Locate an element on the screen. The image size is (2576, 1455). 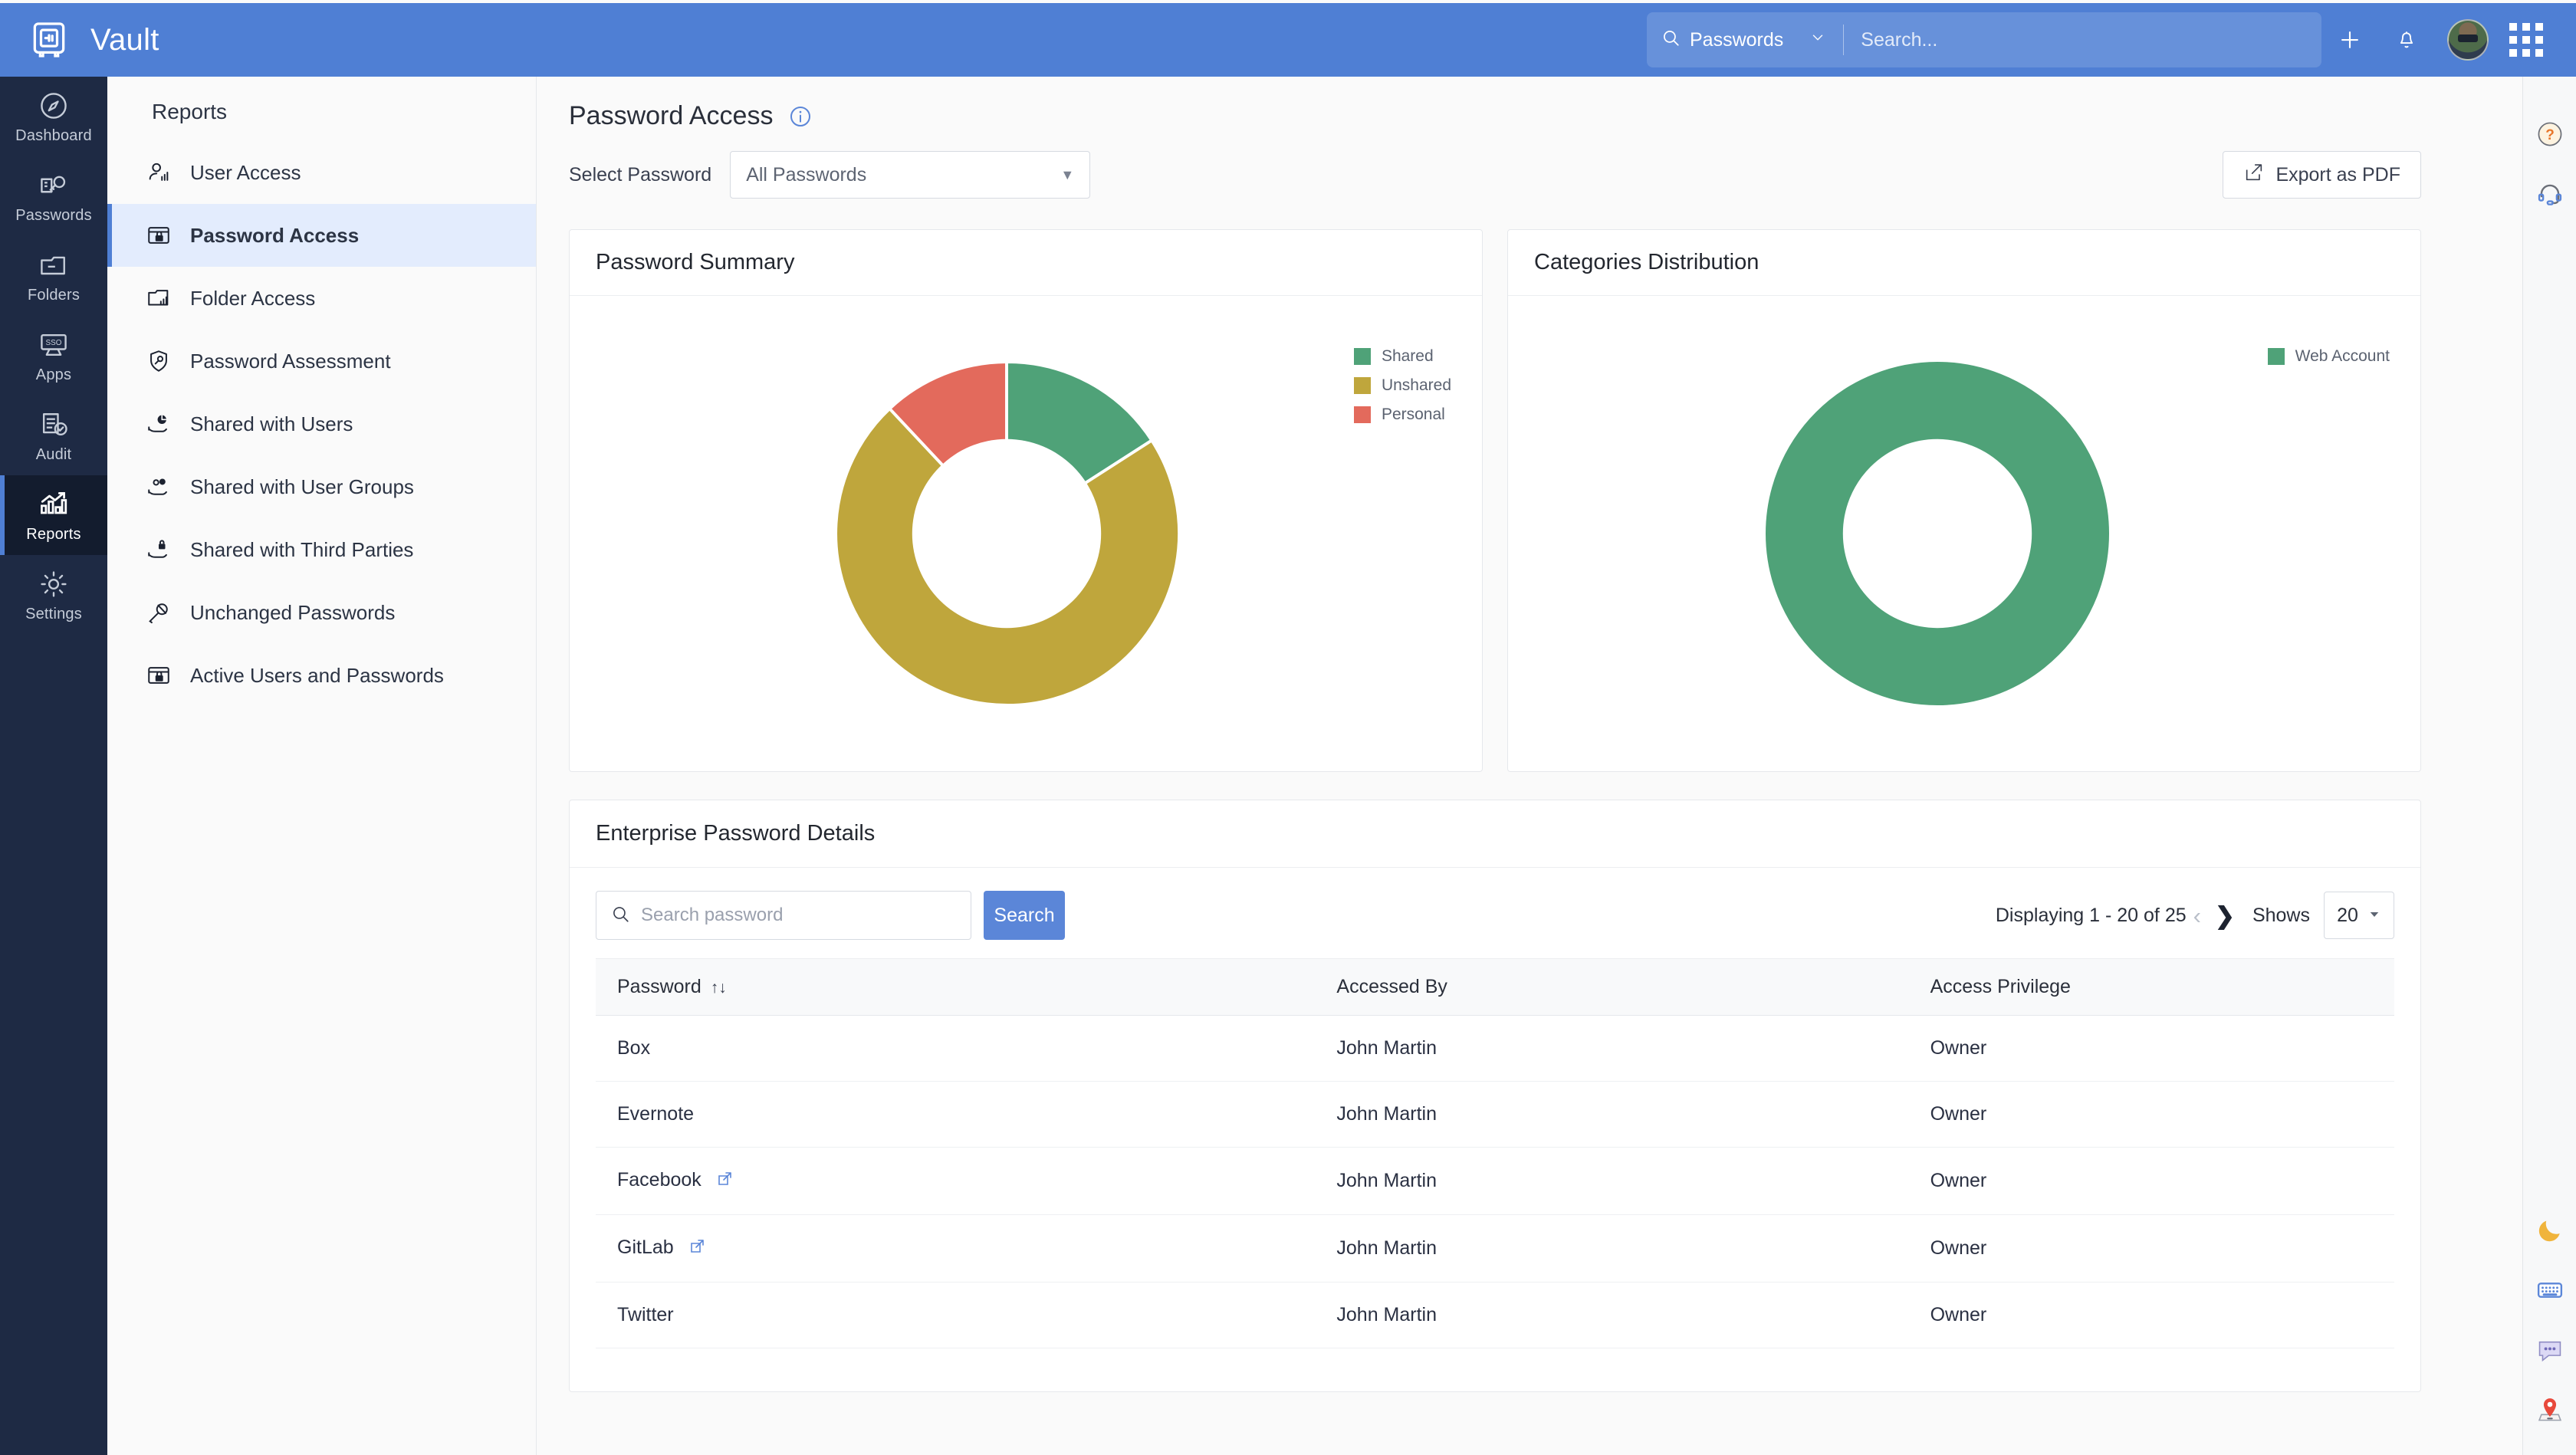
share-lock-icon is located at coordinates (159, 550).